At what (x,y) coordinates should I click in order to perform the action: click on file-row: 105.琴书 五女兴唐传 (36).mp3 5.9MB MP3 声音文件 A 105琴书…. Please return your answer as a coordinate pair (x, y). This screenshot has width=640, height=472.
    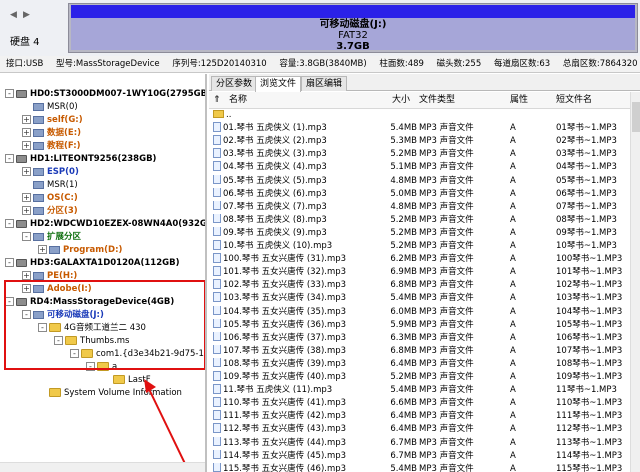
    Looking at the image, I should click on (419, 325).